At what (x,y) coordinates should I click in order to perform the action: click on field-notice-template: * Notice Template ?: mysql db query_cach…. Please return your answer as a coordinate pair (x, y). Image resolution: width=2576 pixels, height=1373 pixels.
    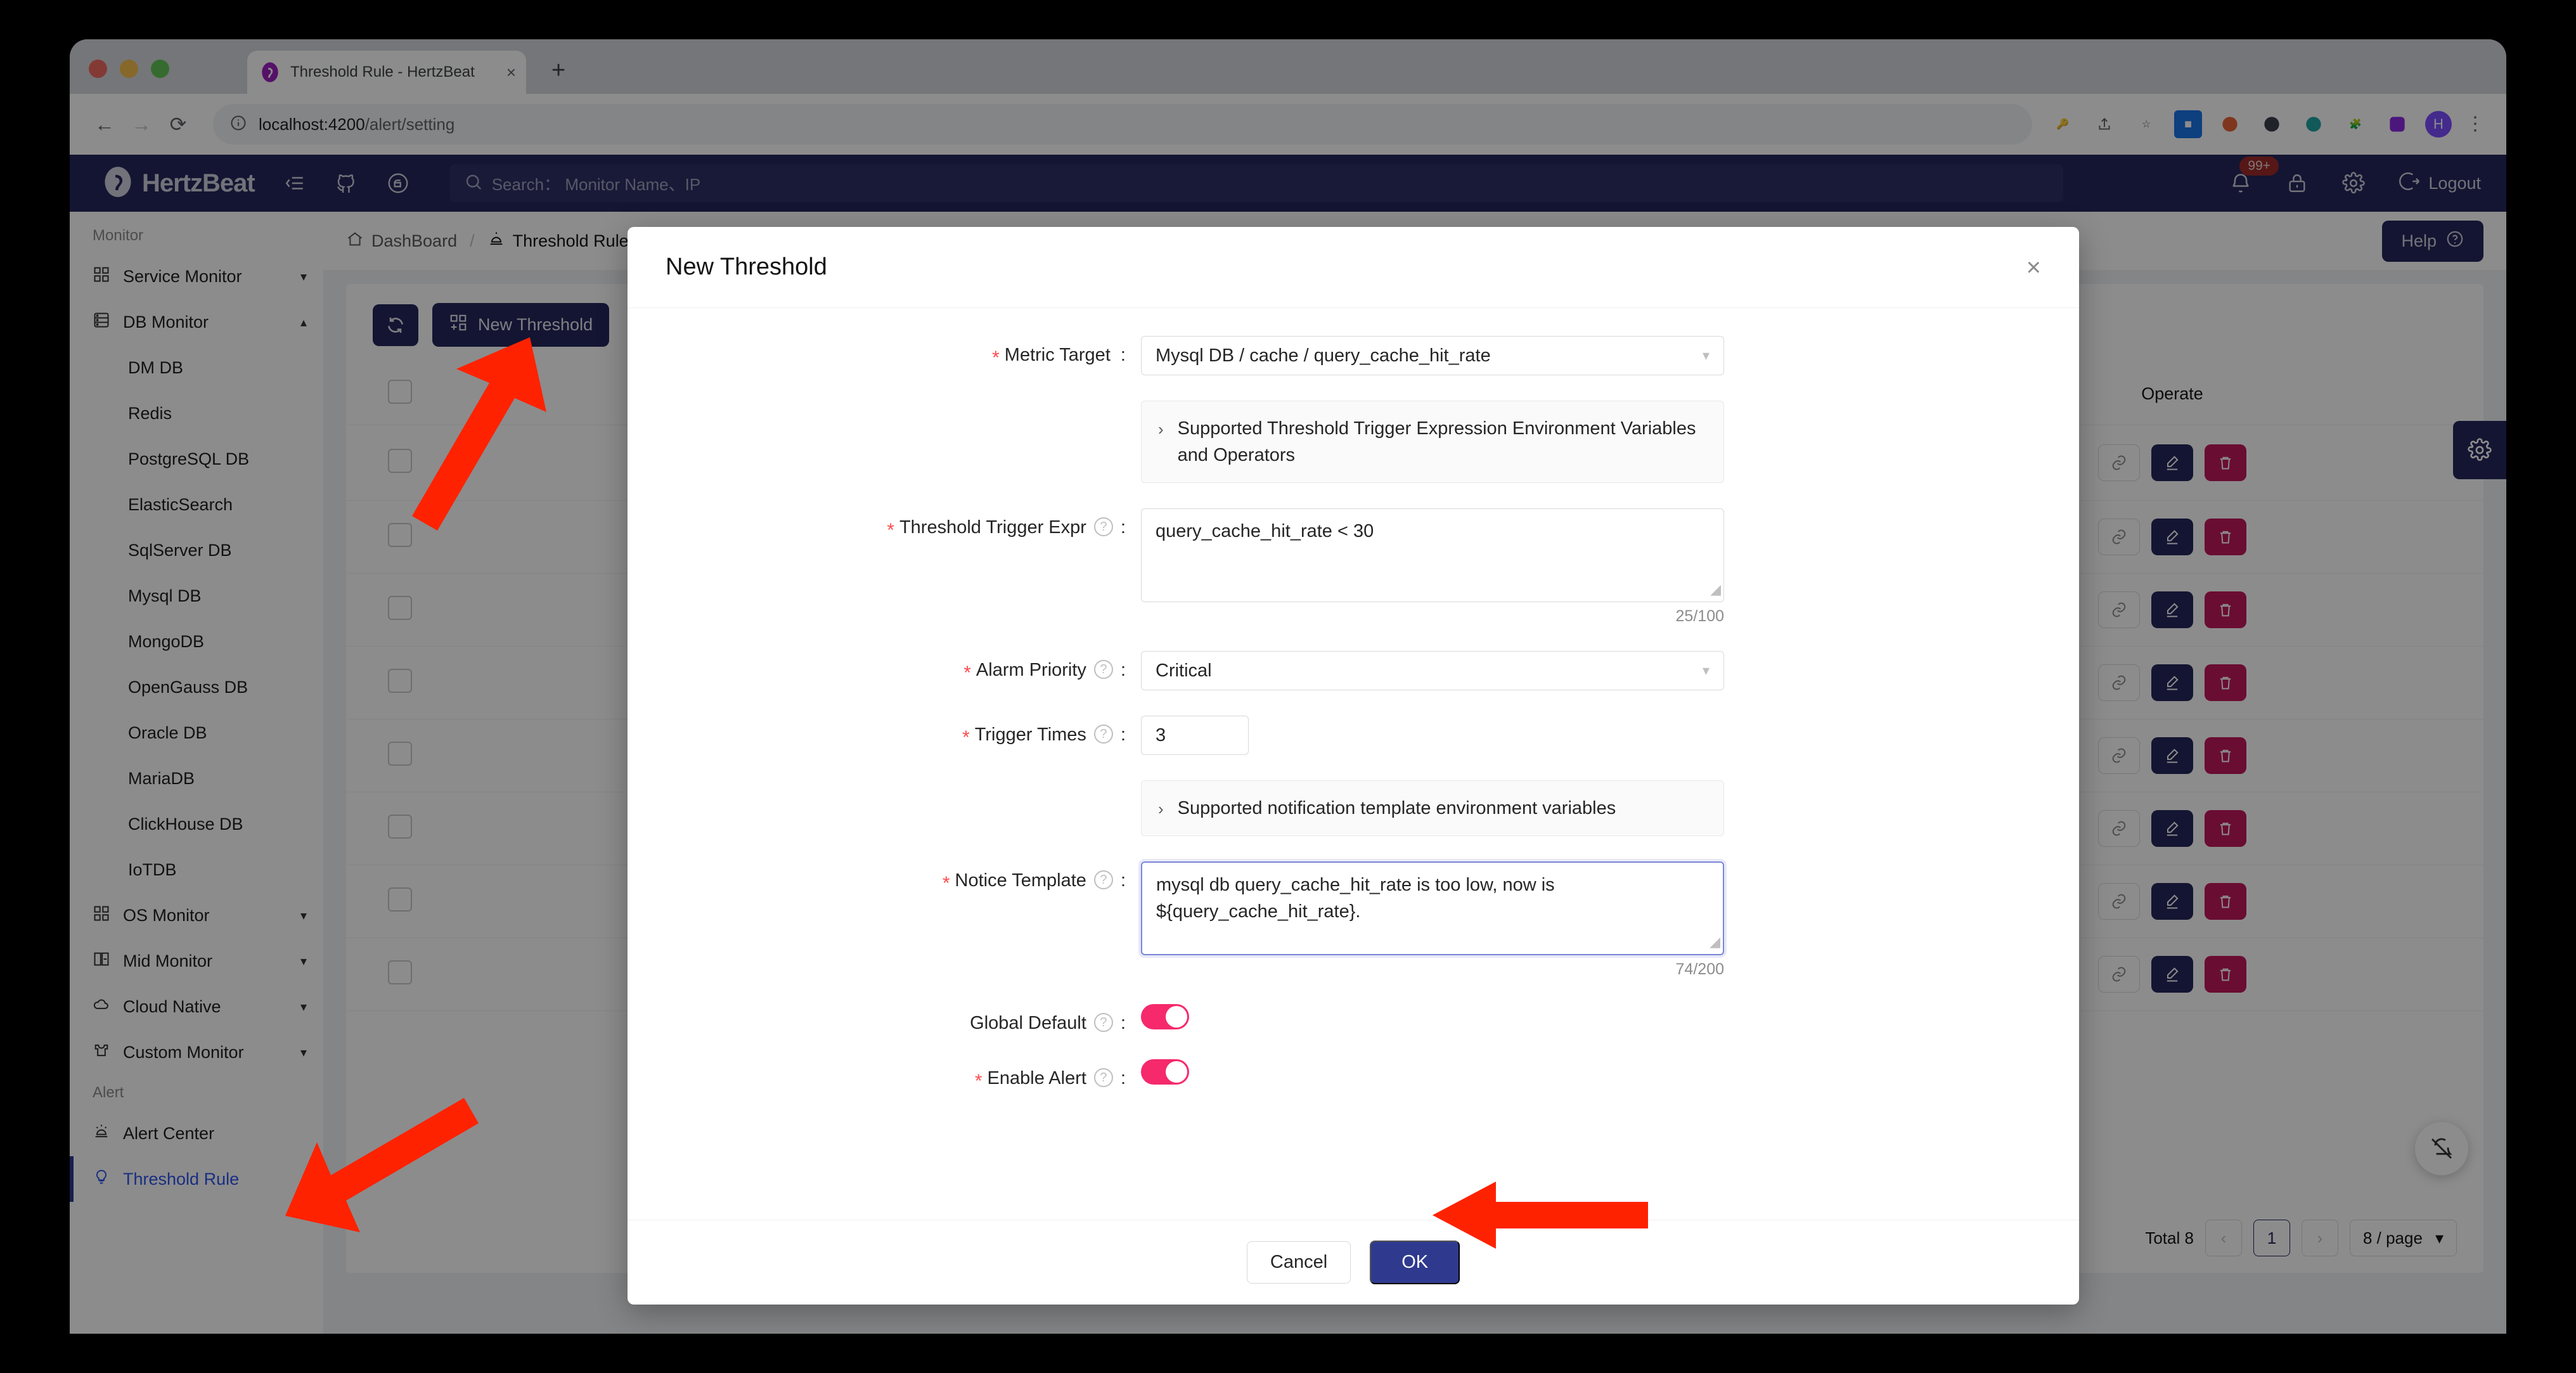
    Looking at the image, I should click on (1353, 920).